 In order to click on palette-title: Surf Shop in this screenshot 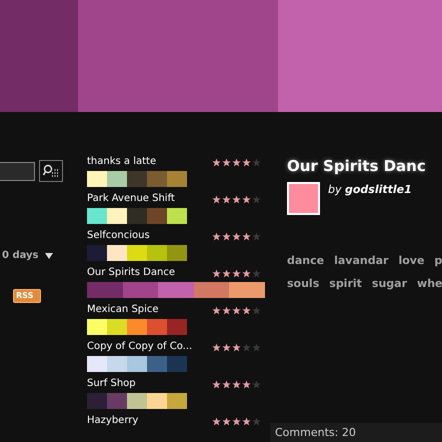, I will do `click(111, 384)`.